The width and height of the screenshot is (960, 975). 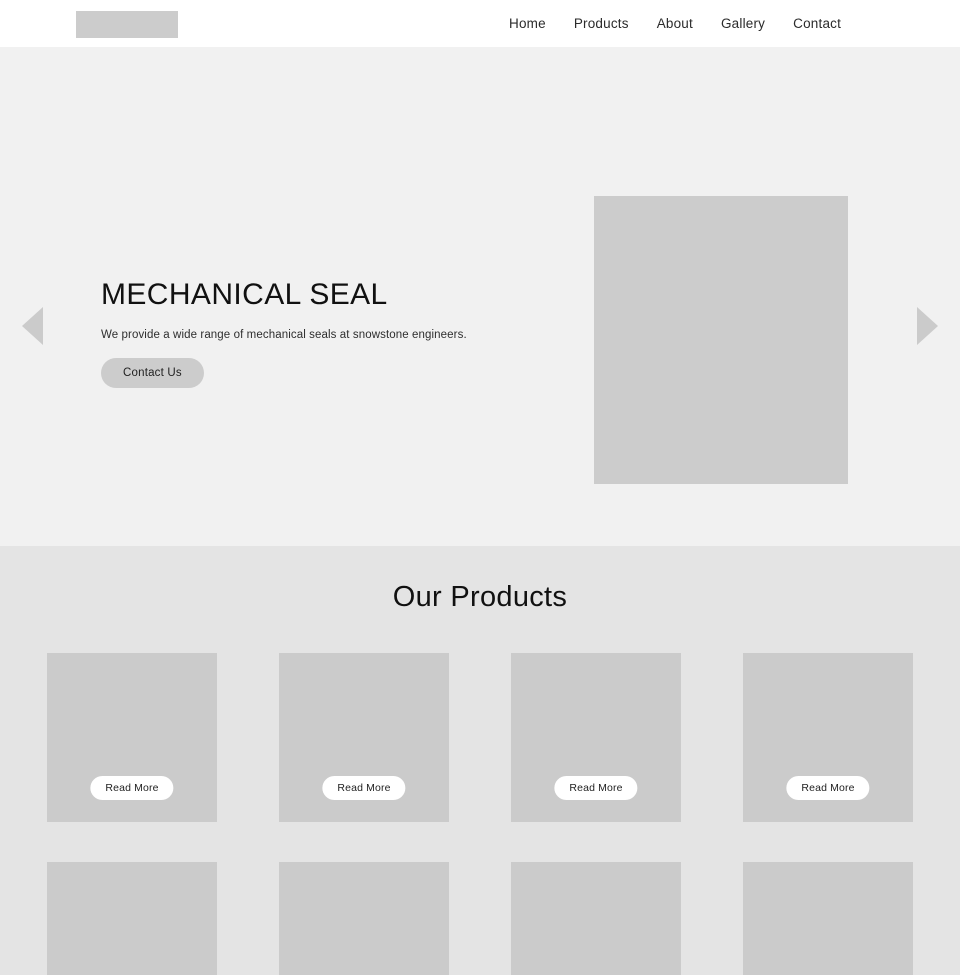 I want to click on main-navigation: Home Products About Gallery Contact, so click(x=675, y=23).